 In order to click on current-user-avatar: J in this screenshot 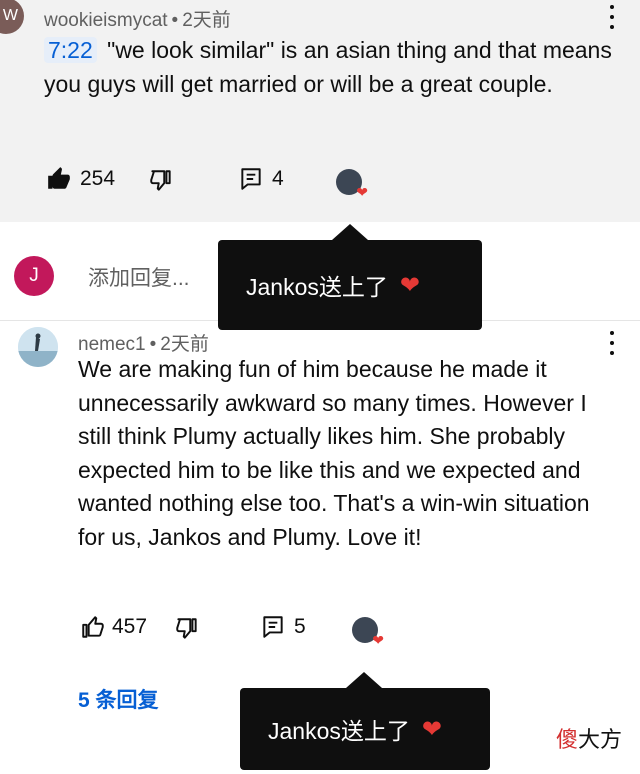, I will do `click(34, 276)`.